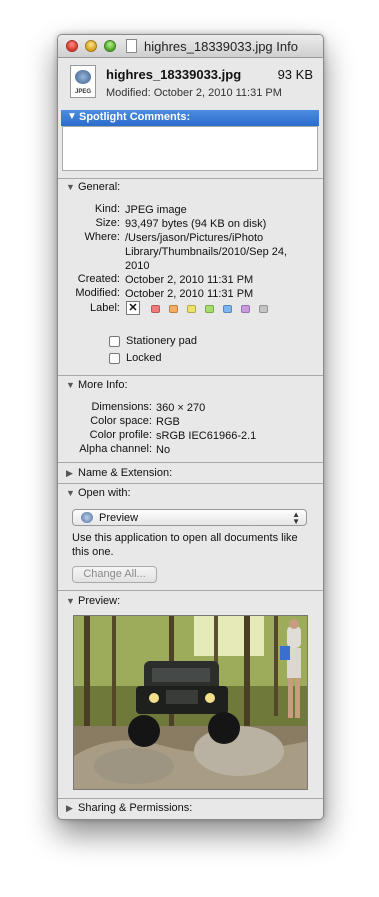 The width and height of the screenshot is (379, 897). I want to click on zoom-button, so click(110, 46).